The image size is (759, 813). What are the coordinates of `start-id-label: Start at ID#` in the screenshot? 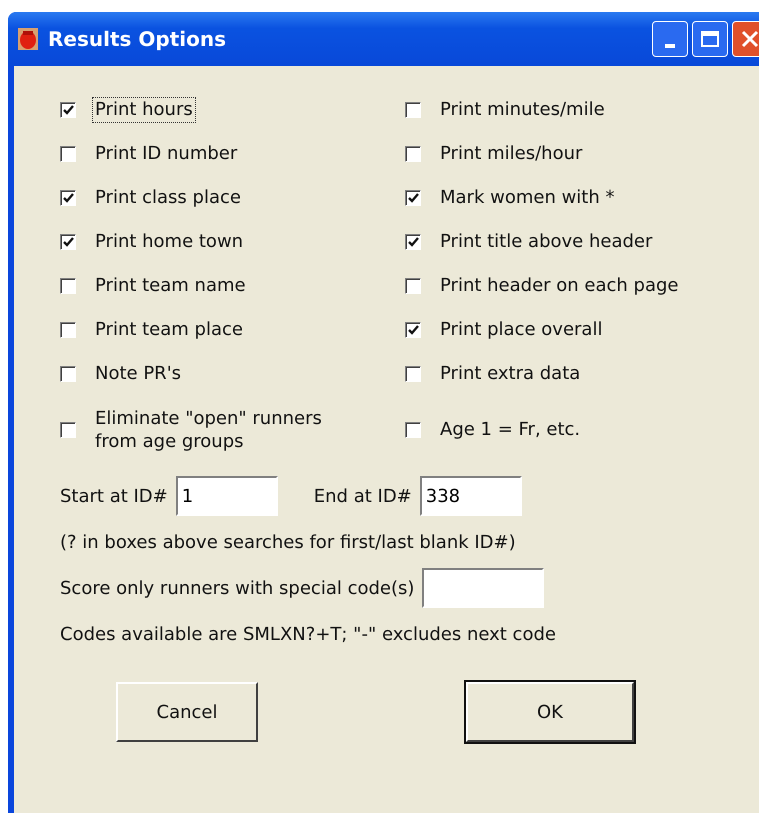 It's located at (114, 496).